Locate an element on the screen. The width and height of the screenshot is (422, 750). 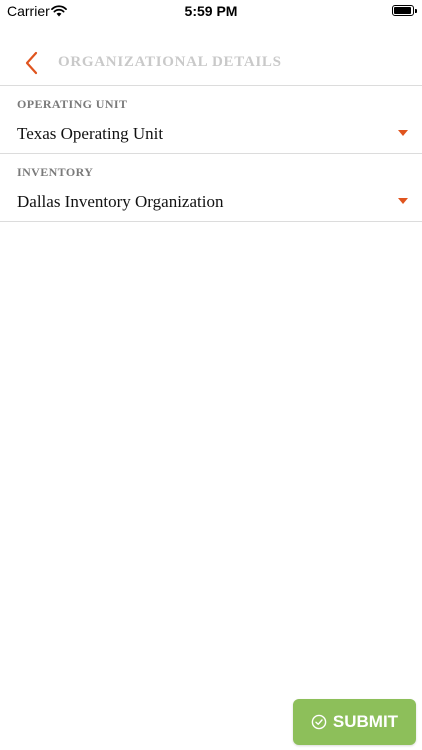
check-circle-icon is located at coordinates (319, 722).